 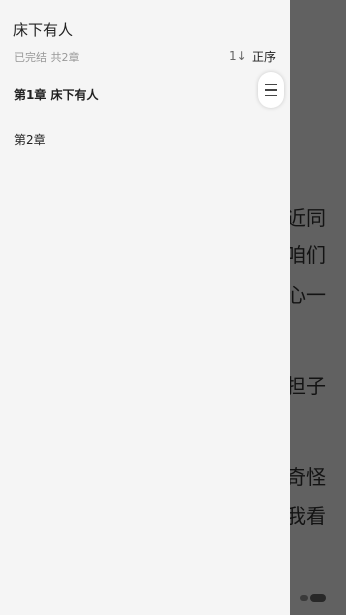 What do you see at coordinates (43, 30) in the screenshot?
I see `book-title: 床下有人` at bounding box center [43, 30].